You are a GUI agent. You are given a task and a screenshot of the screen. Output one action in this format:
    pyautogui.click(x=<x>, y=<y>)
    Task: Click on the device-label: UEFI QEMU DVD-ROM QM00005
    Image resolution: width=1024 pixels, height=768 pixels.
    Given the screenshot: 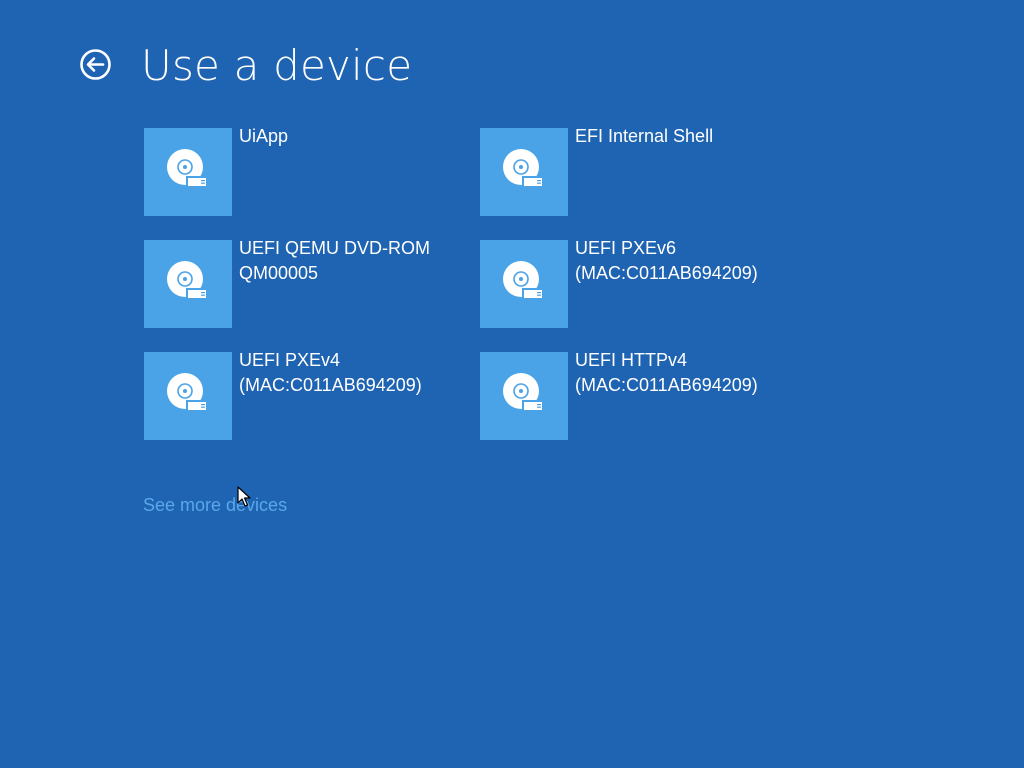 What is the action you would take?
    pyautogui.click(x=334, y=260)
    